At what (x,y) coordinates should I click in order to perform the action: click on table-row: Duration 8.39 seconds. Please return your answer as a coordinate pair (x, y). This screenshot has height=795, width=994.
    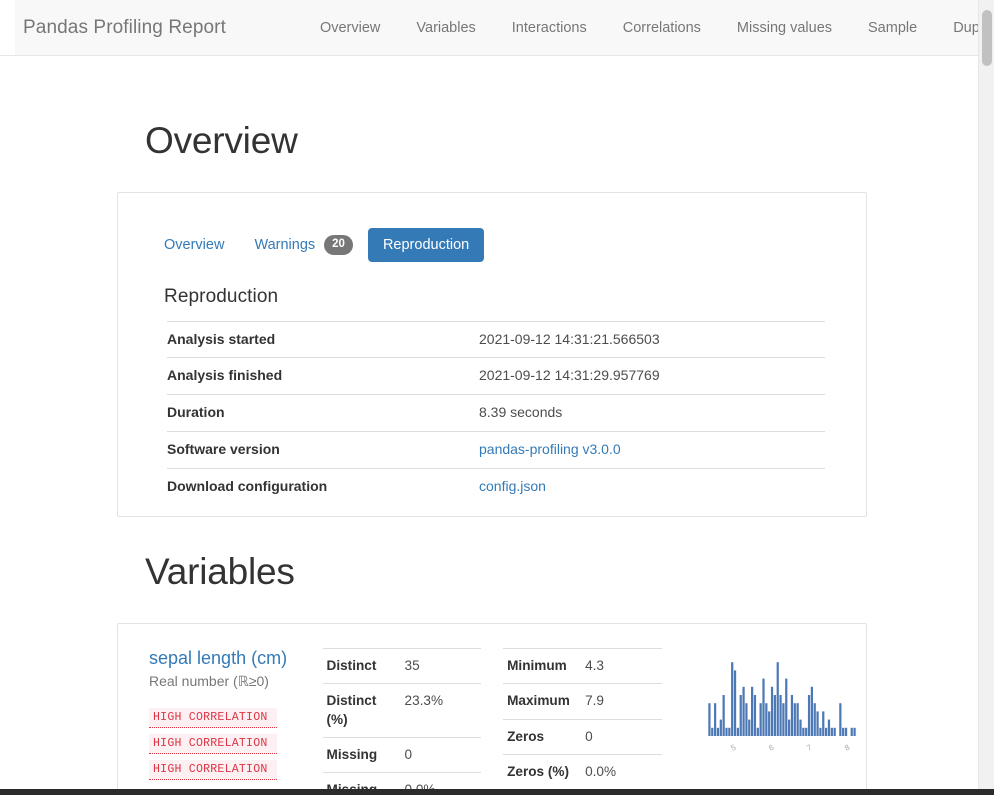
    Looking at the image, I should click on (496, 413).